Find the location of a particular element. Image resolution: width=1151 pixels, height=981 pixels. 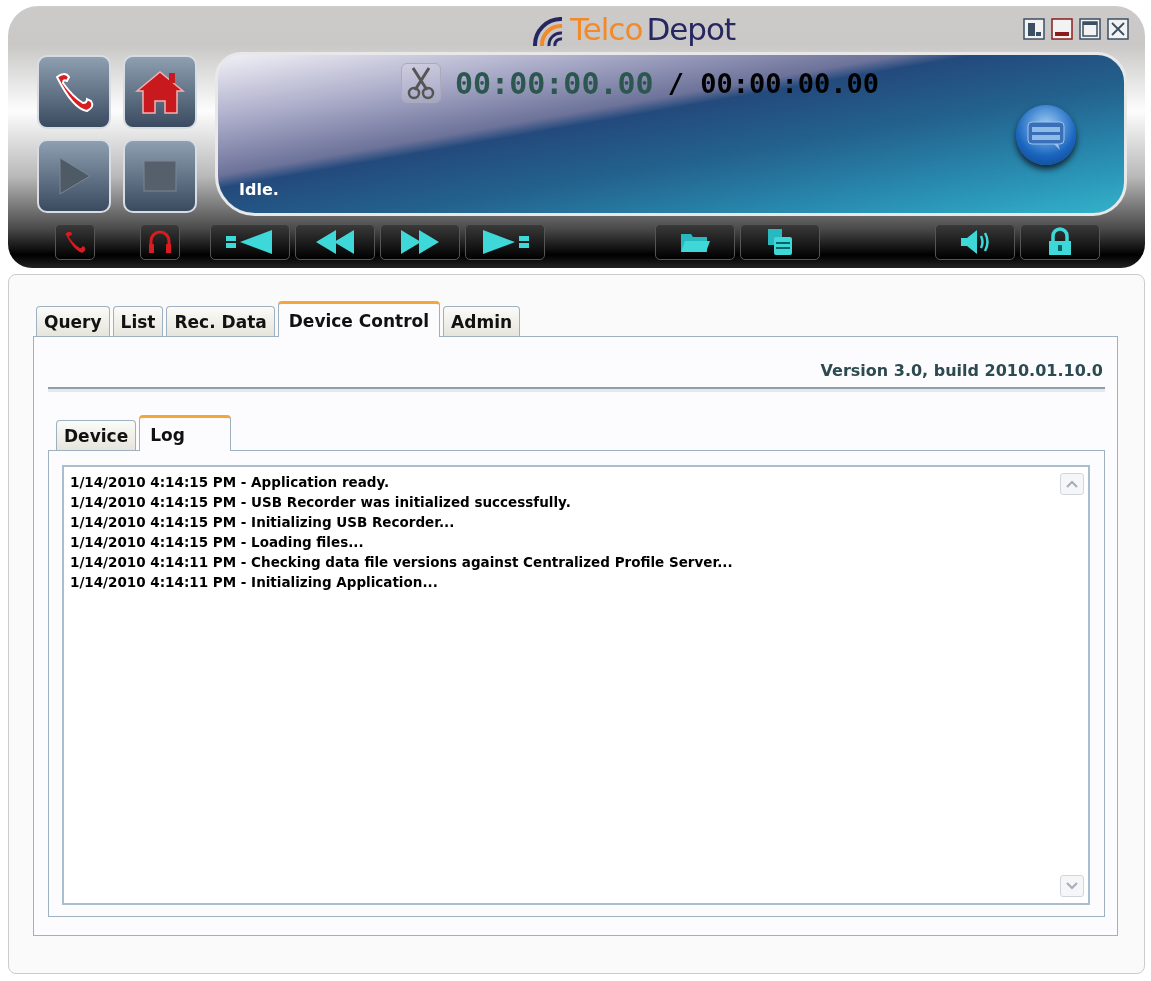

phone-button is located at coordinates (75, 242).